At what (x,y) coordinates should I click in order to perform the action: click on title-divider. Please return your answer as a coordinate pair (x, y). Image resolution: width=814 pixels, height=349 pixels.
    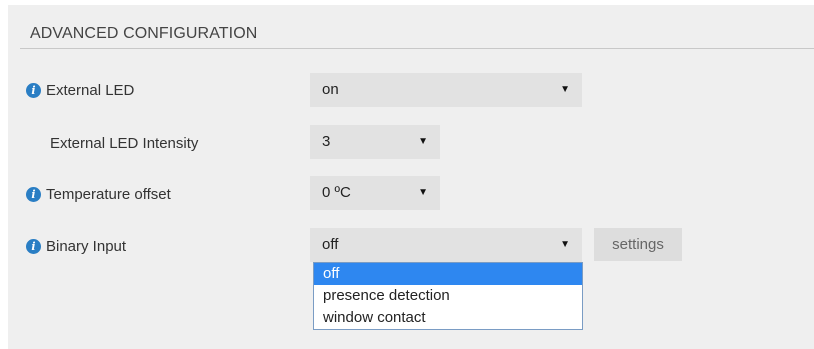
    Looking at the image, I should click on (417, 48).